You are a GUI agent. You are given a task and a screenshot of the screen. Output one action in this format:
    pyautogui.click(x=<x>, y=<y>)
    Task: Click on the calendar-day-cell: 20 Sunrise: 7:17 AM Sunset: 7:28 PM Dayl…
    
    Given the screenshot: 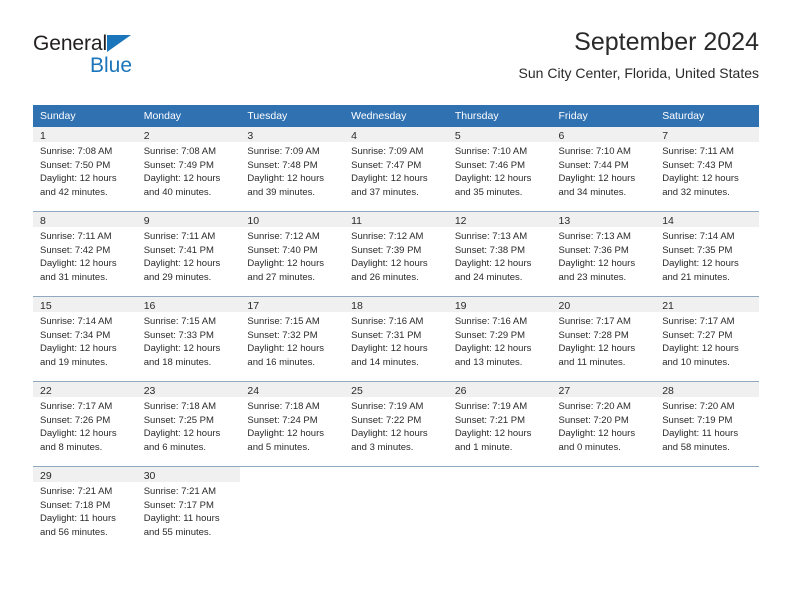 What is the action you would take?
    pyautogui.click(x=603, y=339)
    